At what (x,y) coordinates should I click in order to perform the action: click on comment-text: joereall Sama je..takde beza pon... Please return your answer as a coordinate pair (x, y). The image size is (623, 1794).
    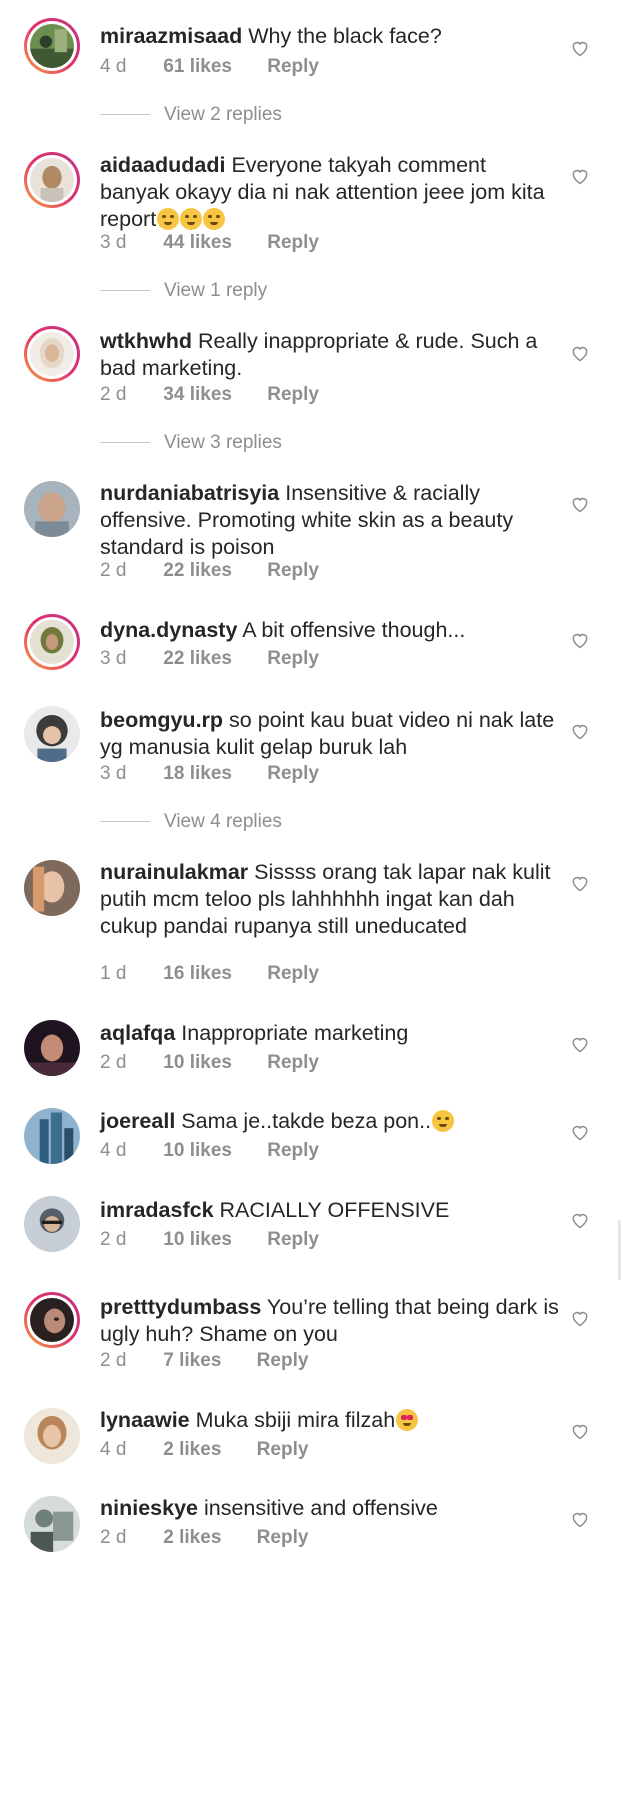
    Looking at the image, I should click on (330, 1121).